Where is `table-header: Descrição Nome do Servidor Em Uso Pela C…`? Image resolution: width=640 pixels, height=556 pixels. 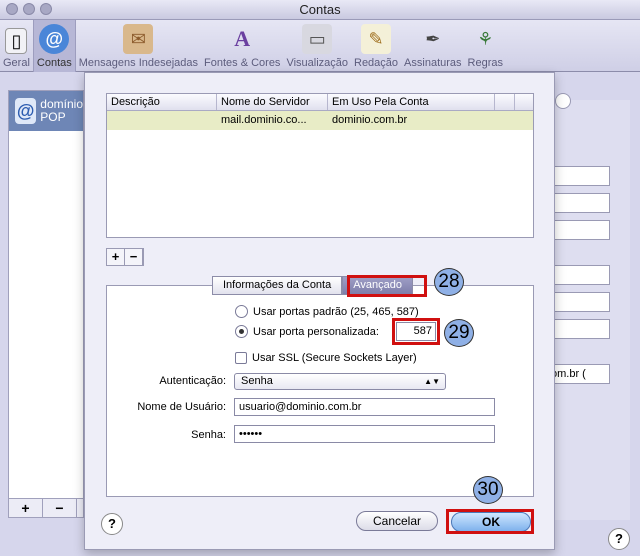 table-header: Descrição Nome do Servidor Em Uso Pela C… is located at coordinates (320, 102).